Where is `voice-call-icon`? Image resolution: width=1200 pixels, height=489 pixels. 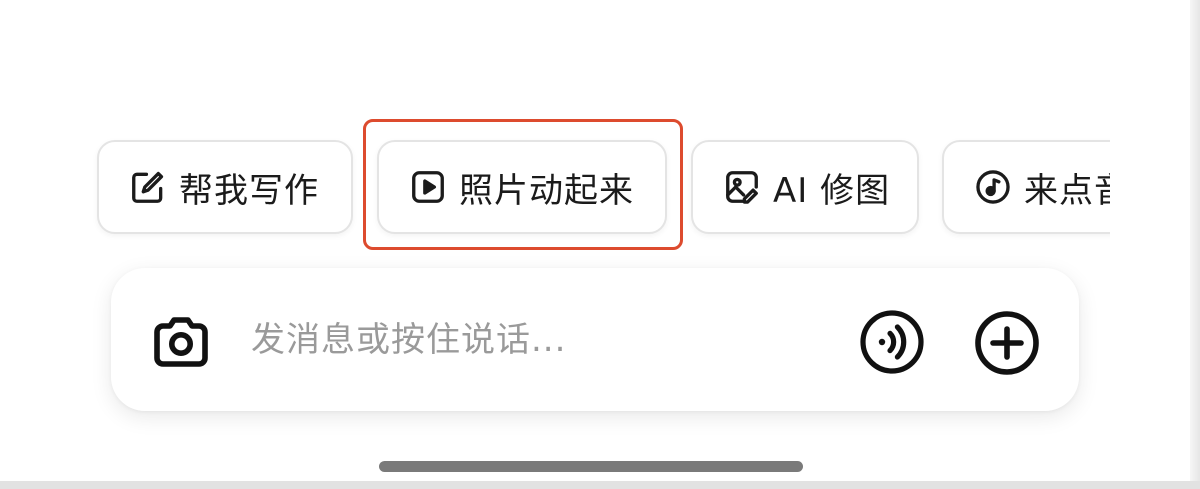 voice-call-icon is located at coordinates (892, 342).